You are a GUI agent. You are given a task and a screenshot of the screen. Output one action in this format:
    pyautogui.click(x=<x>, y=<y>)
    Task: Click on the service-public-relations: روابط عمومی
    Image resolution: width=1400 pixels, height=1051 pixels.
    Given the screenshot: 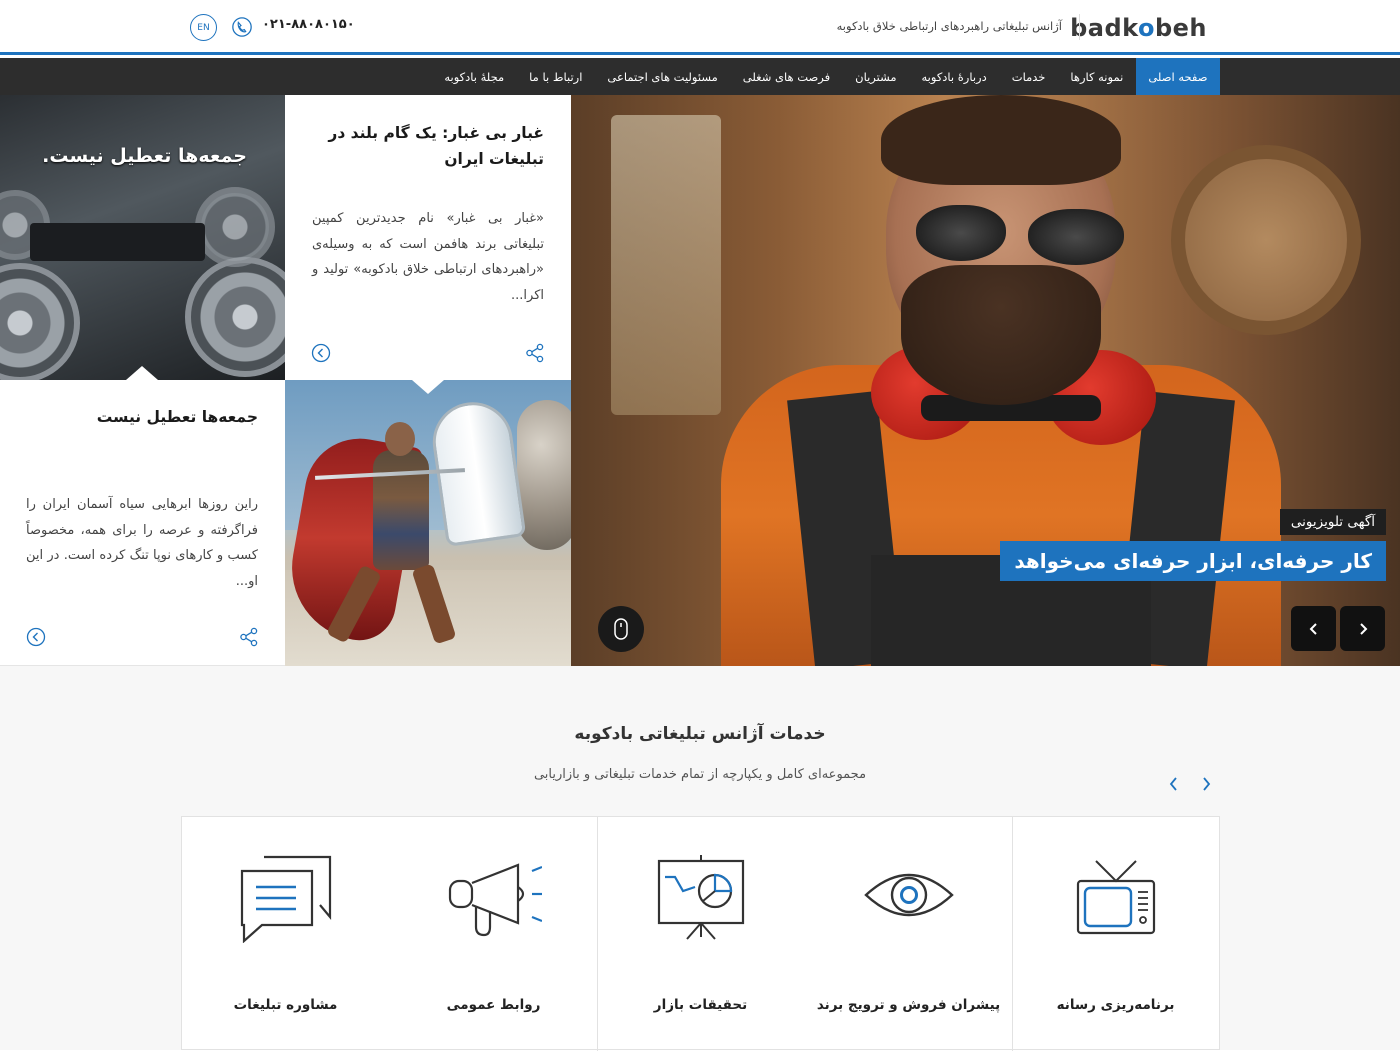 What is the action you would take?
    pyautogui.click(x=493, y=934)
    